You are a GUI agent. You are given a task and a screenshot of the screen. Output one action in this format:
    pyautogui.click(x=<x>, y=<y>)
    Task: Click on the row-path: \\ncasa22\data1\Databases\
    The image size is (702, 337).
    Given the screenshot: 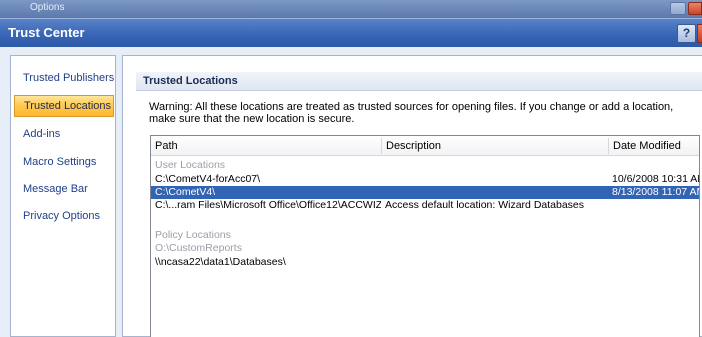 What is the action you would take?
    pyautogui.click(x=220, y=262)
    